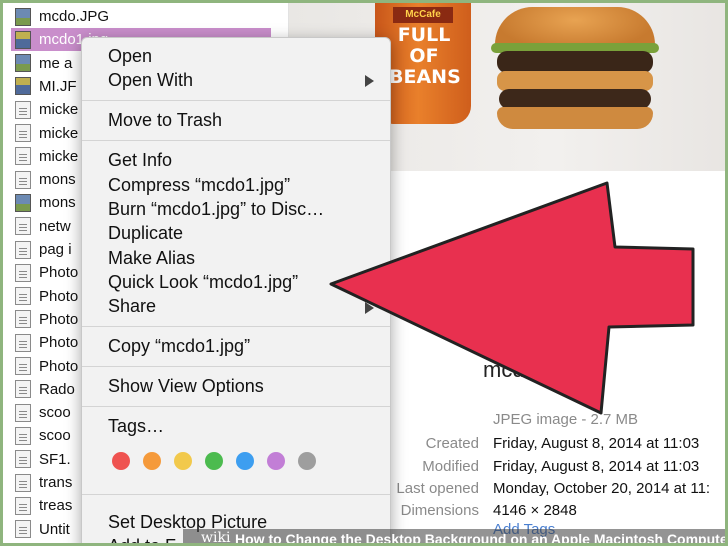 This screenshot has height=546, width=728. Describe the element at coordinates (216, 538) in the screenshot. I see `wiki-logo: wiki` at that location.